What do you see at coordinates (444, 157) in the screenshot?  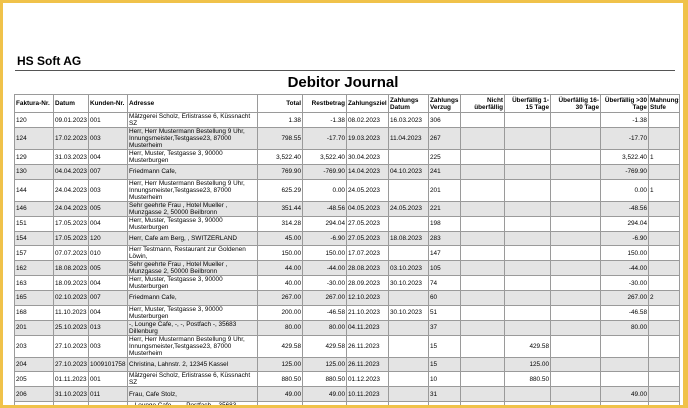 I see `cell-payment-delay: 225` at bounding box center [444, 157].